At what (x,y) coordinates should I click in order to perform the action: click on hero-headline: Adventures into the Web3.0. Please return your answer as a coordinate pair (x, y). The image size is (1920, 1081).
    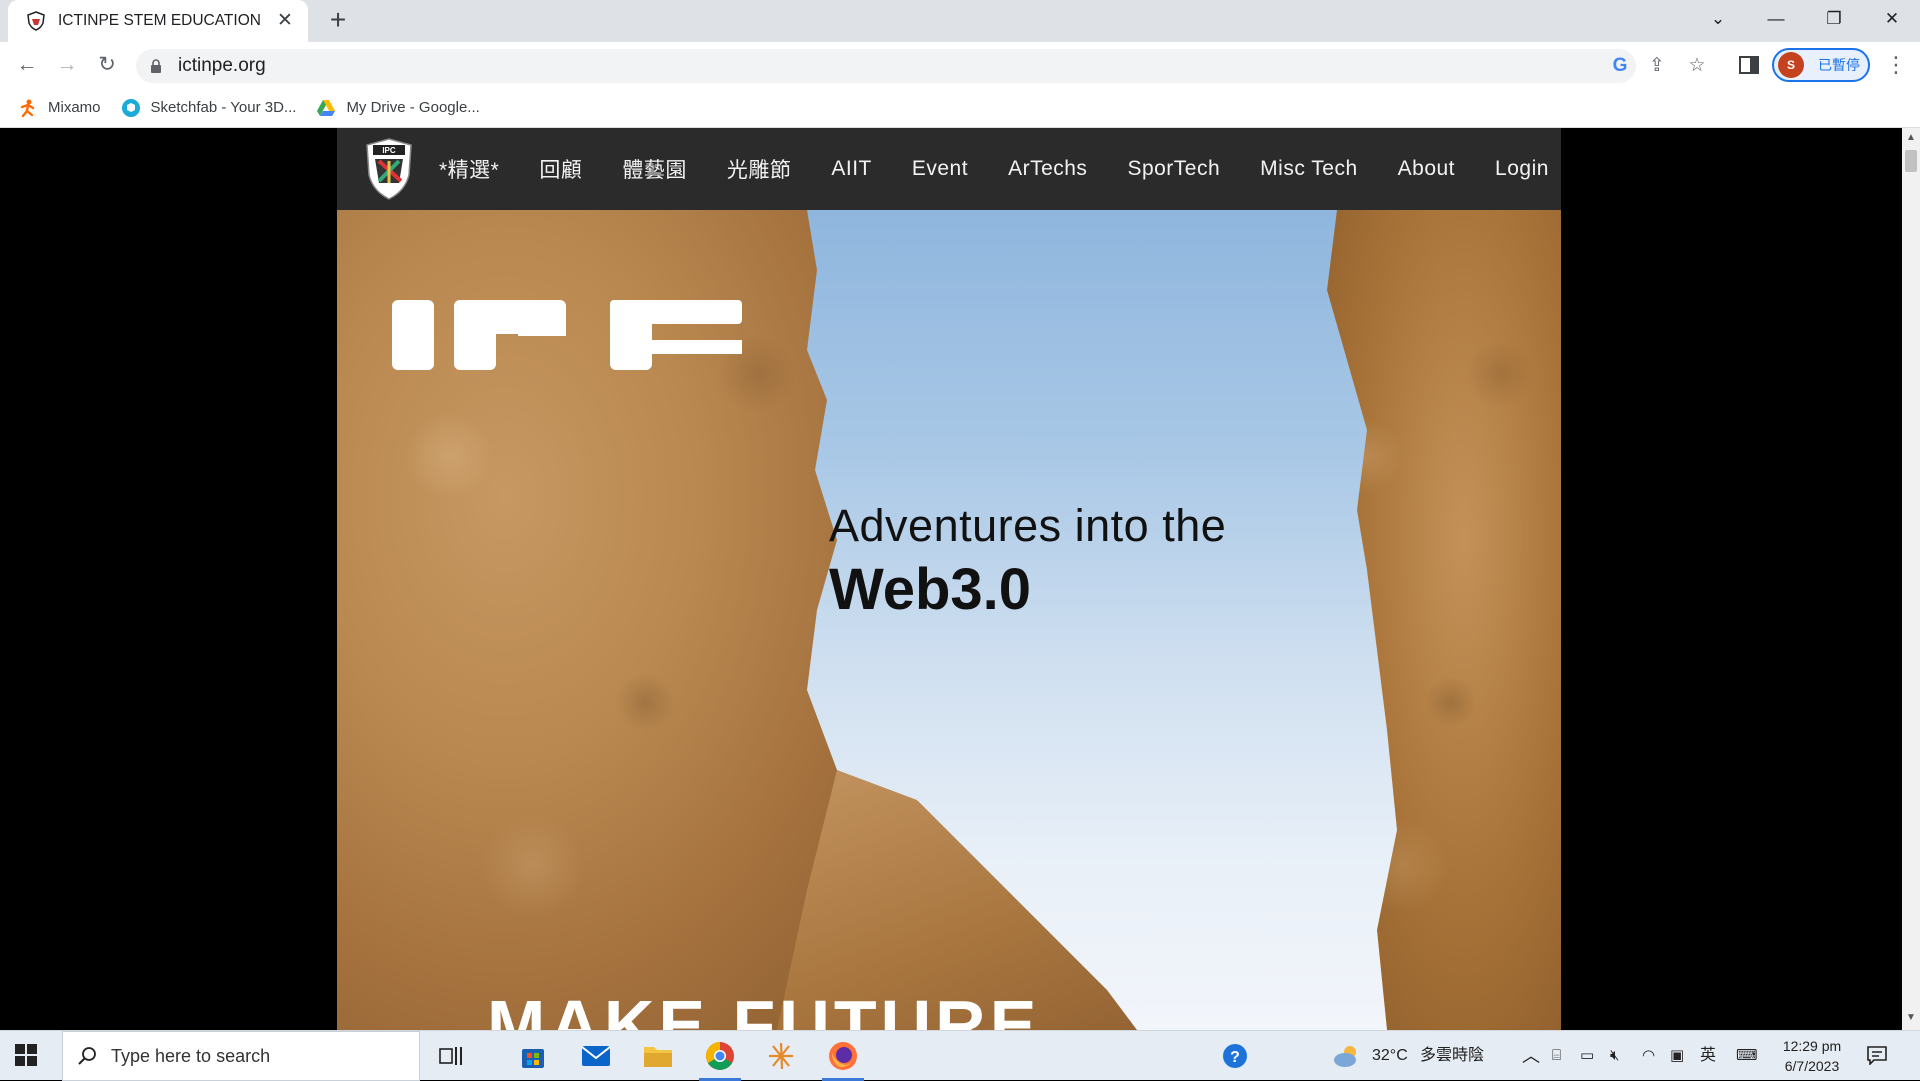
    Looking at the image, I should click on (1027, 561).